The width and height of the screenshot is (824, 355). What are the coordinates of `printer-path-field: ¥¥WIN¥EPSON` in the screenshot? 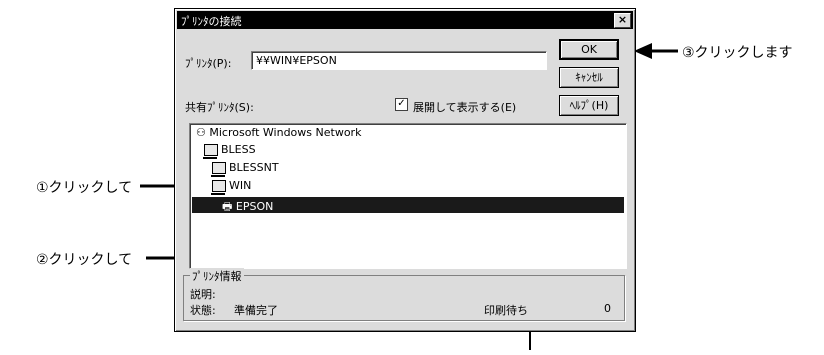 It's located at (399, 60).